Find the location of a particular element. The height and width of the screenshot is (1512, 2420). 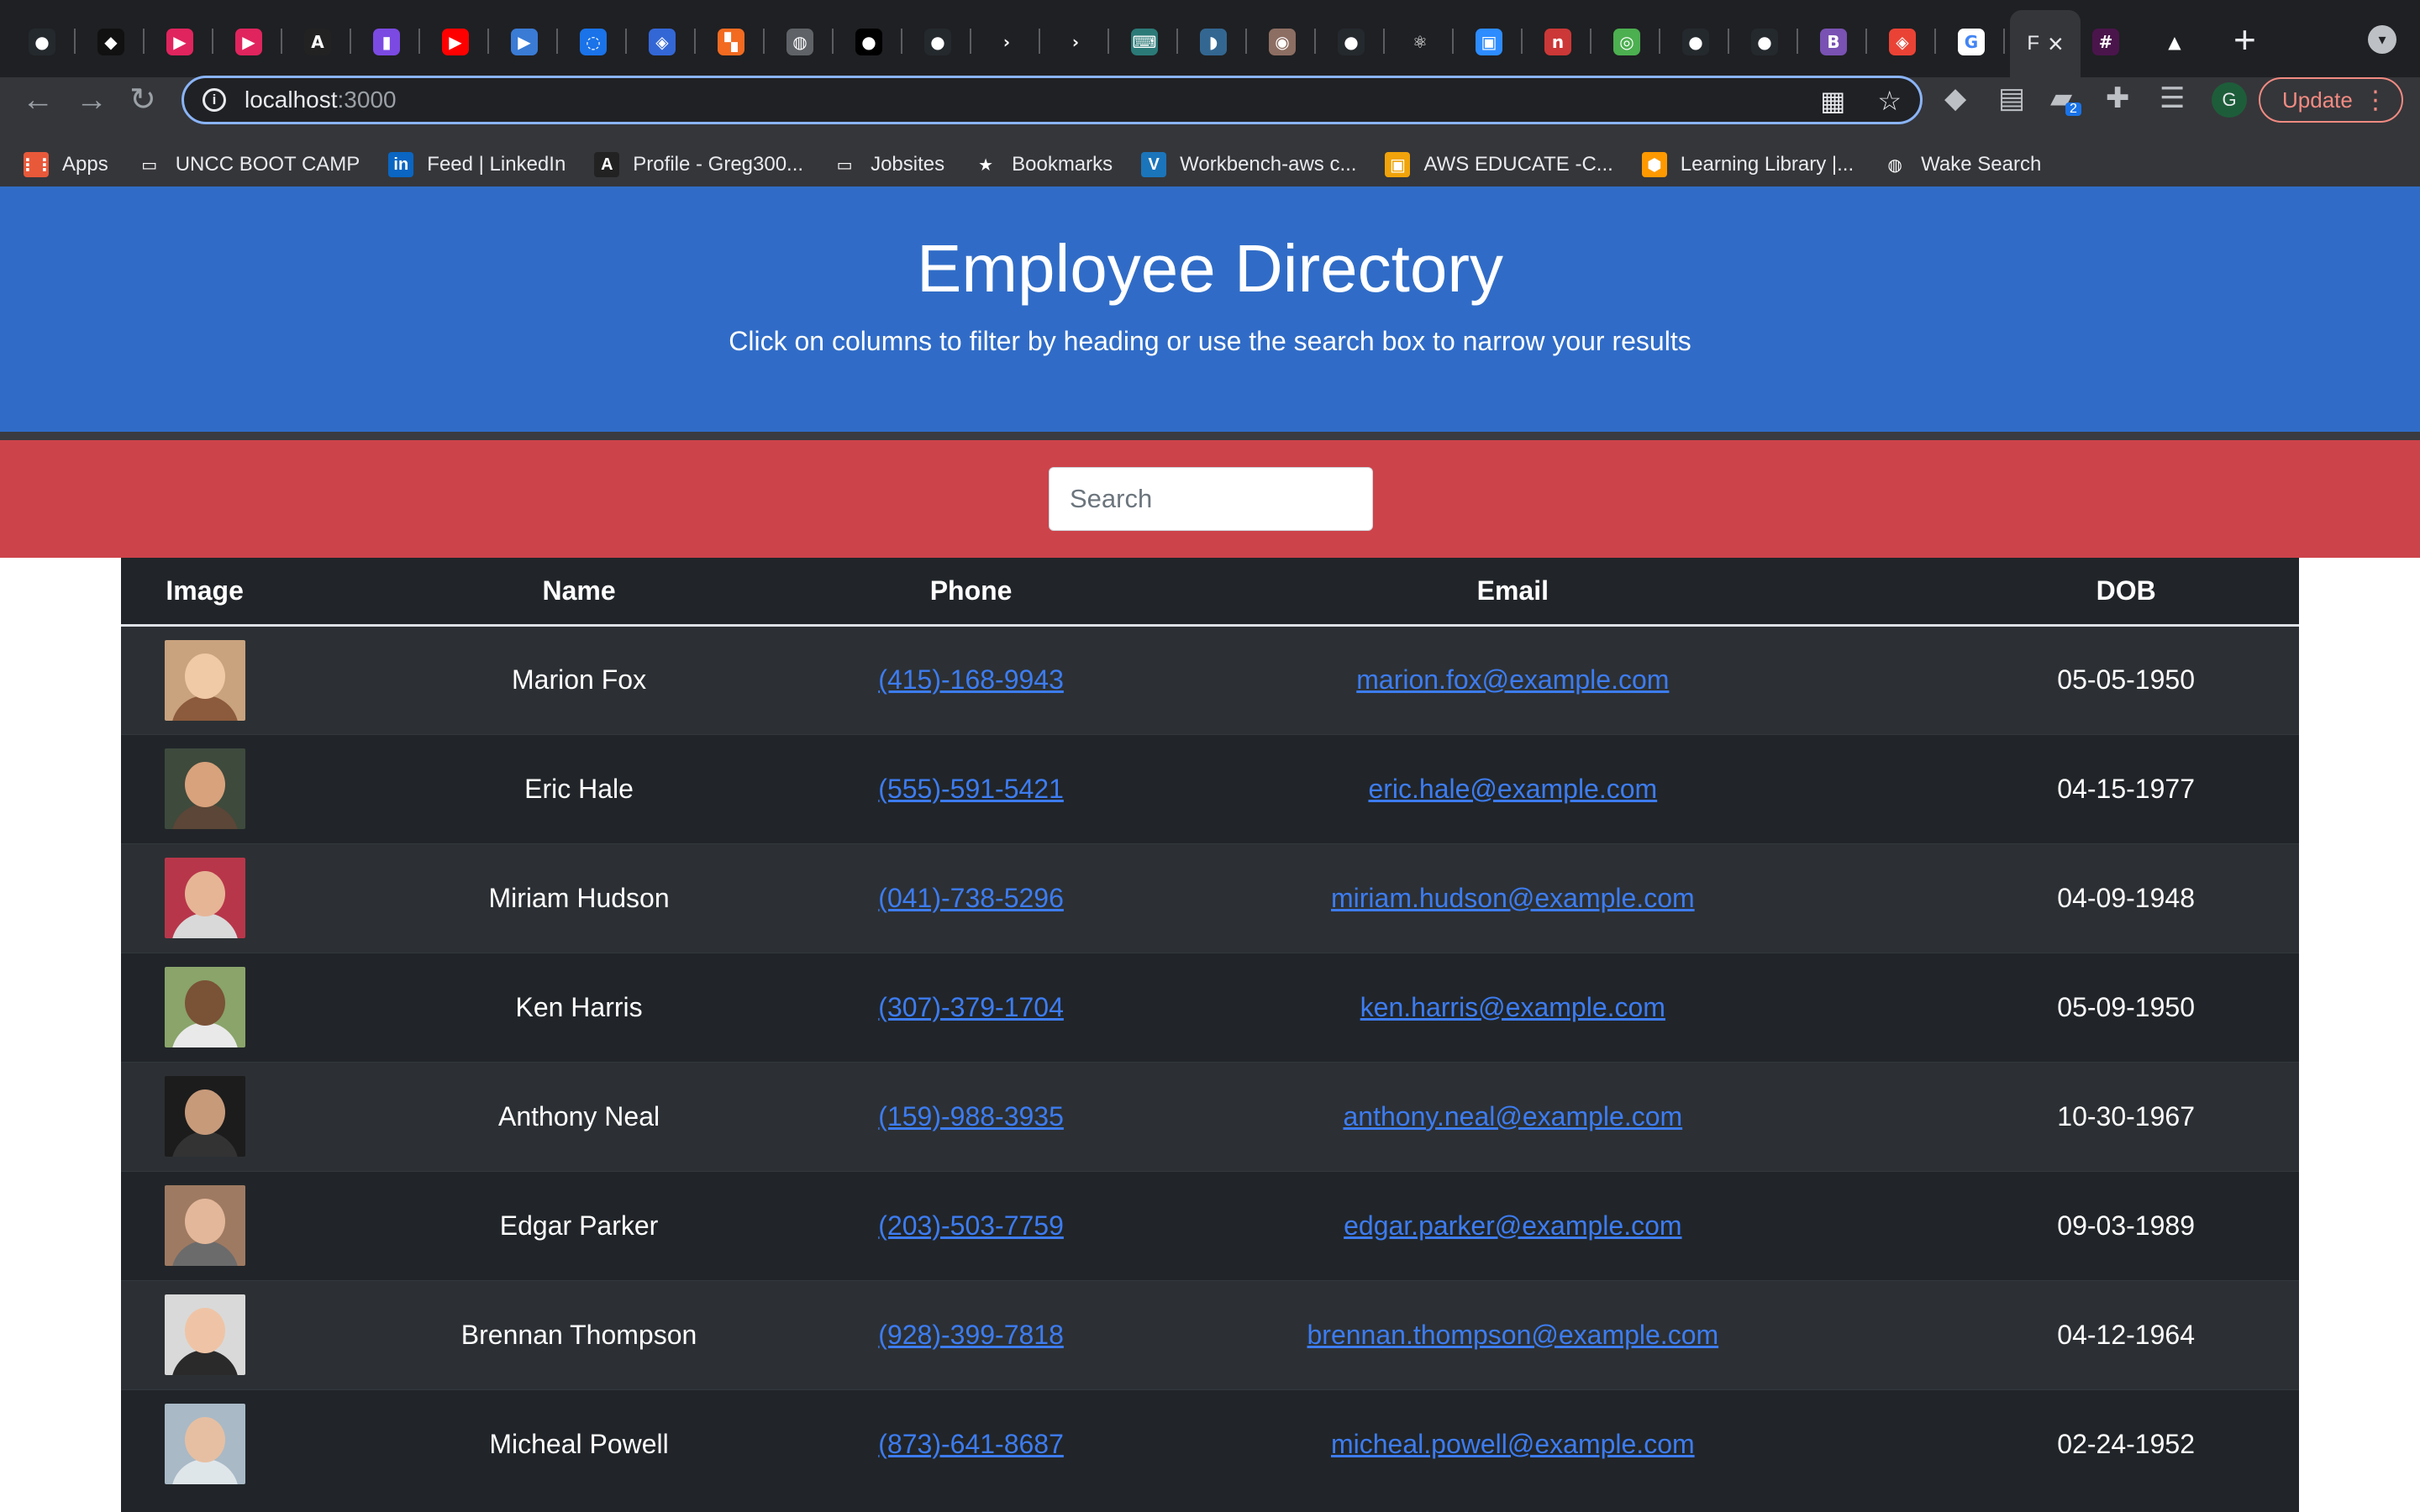

phone-link: (555)-591-5421 is located at coordinates (971, 789).